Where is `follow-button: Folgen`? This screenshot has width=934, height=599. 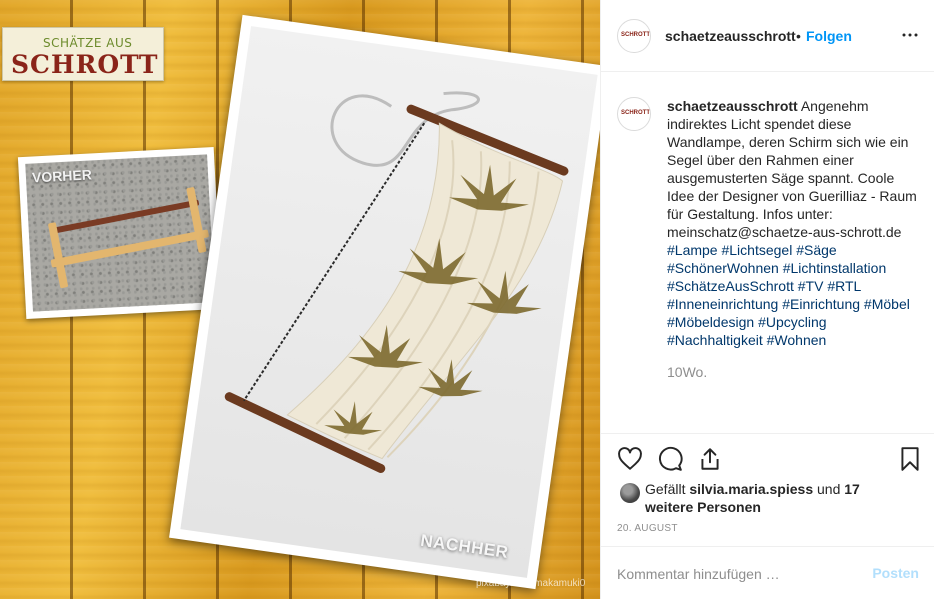
follow-button: Folgen is located at coordinates (829, 36).